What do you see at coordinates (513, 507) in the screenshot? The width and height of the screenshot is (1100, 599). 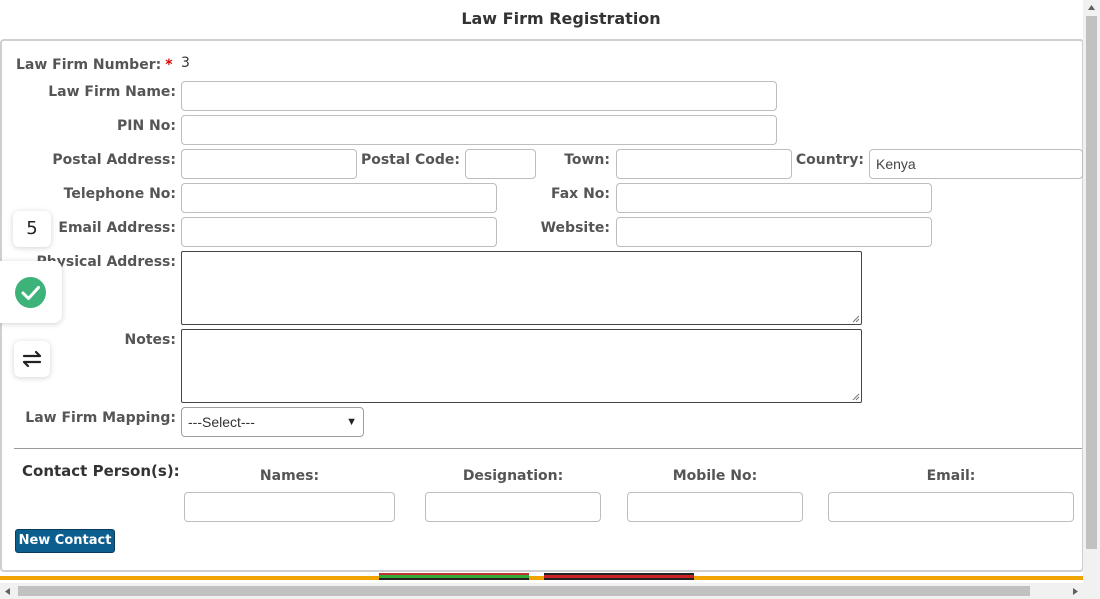 I see `contact-designation-input` at bounding box center [513, 507].